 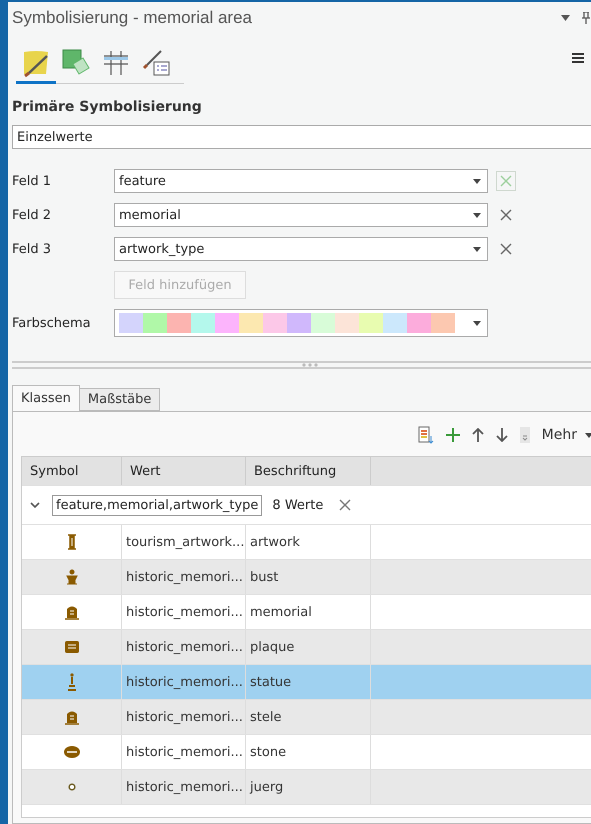 I want to click on statue-symbol-icon, so click(x=71, y=682).